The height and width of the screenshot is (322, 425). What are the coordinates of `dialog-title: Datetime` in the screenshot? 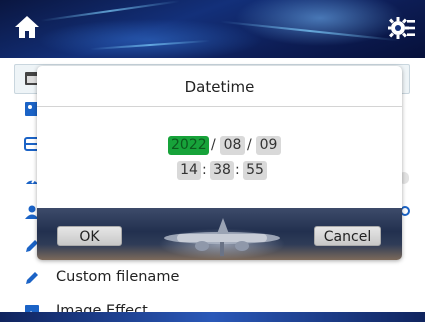 It's located at (219, 87).